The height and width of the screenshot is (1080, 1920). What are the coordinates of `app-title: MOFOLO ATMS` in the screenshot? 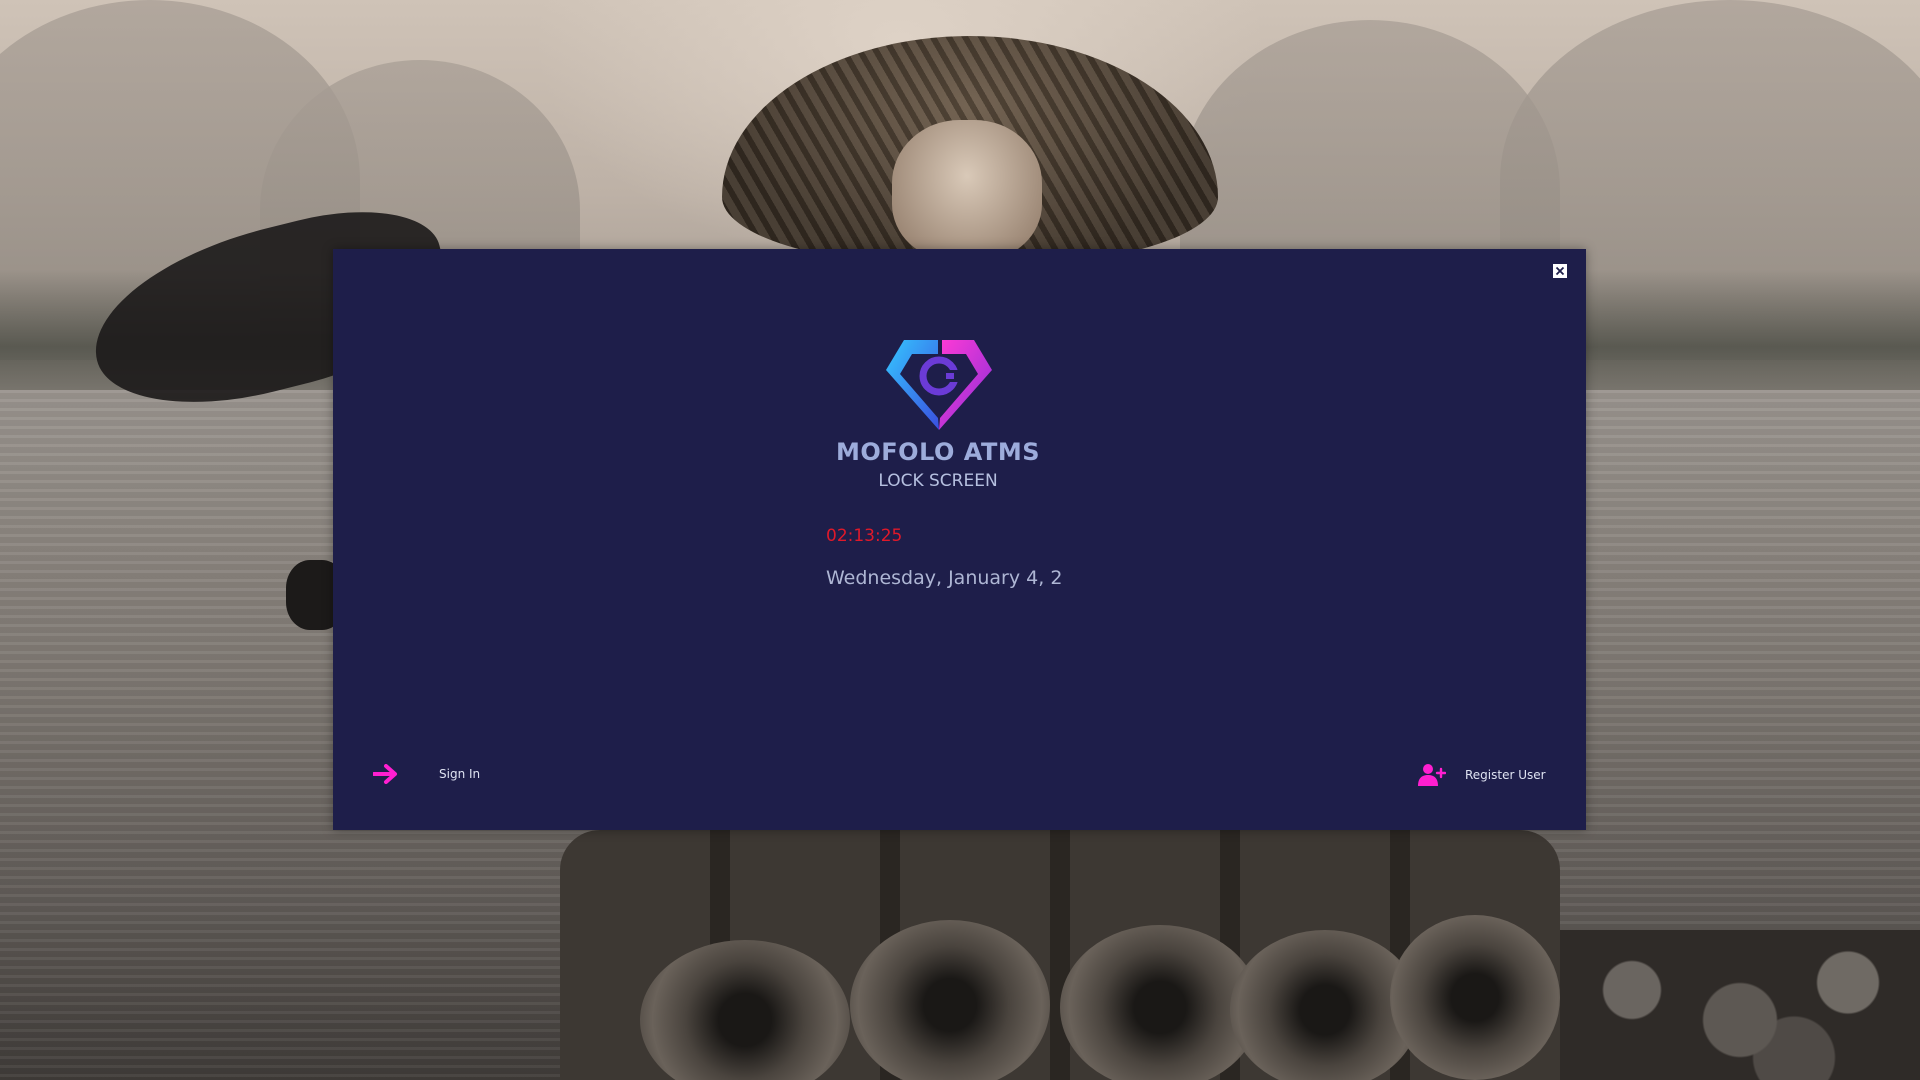 It's located at (938, 452).